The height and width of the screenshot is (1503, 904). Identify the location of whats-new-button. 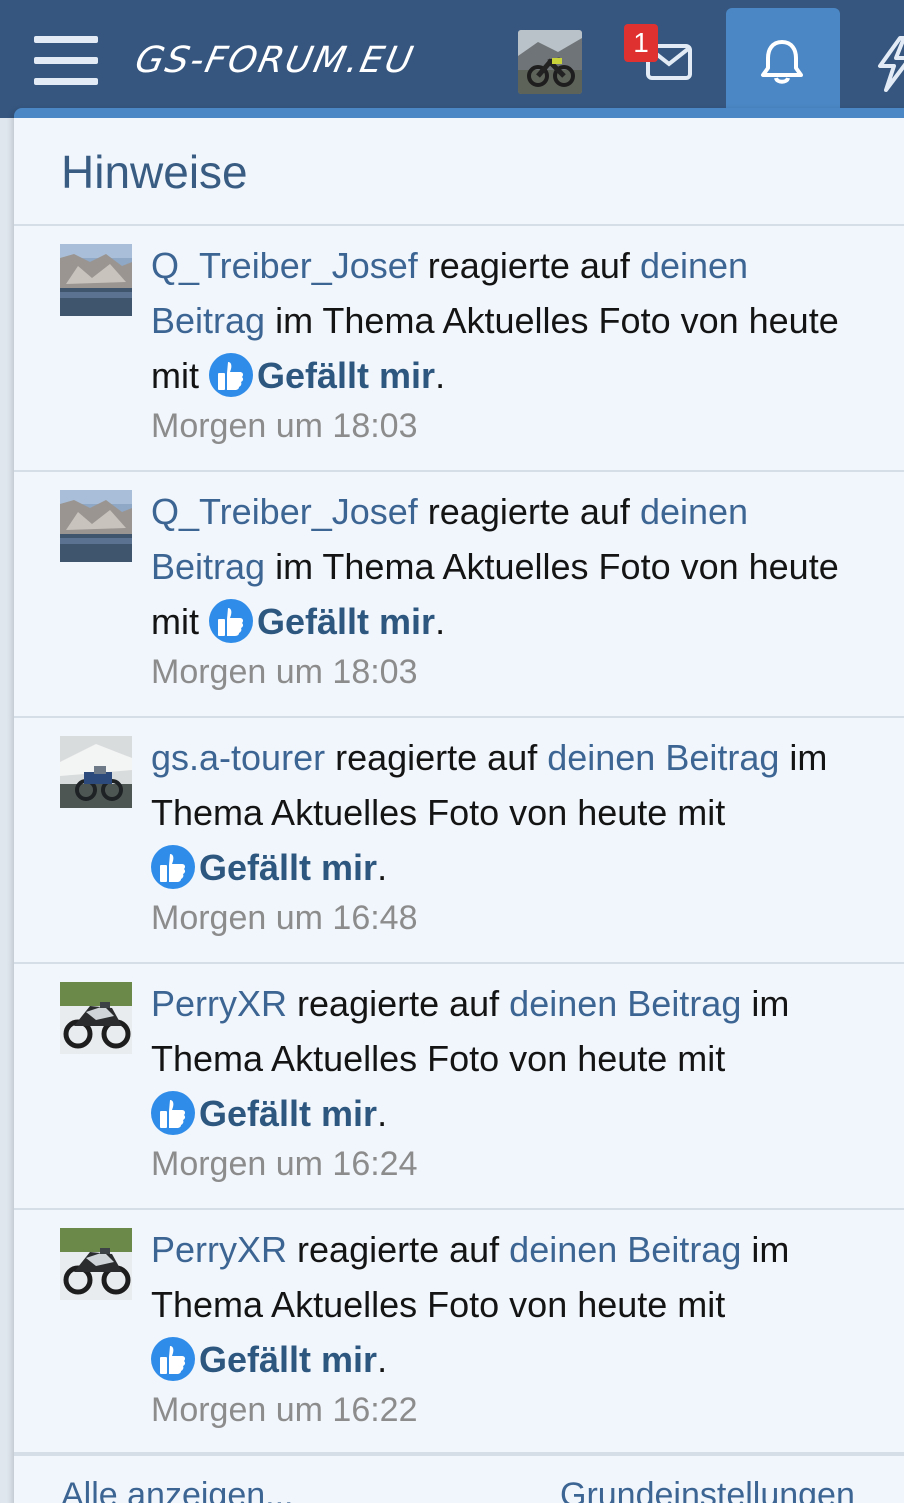
(889, 64).